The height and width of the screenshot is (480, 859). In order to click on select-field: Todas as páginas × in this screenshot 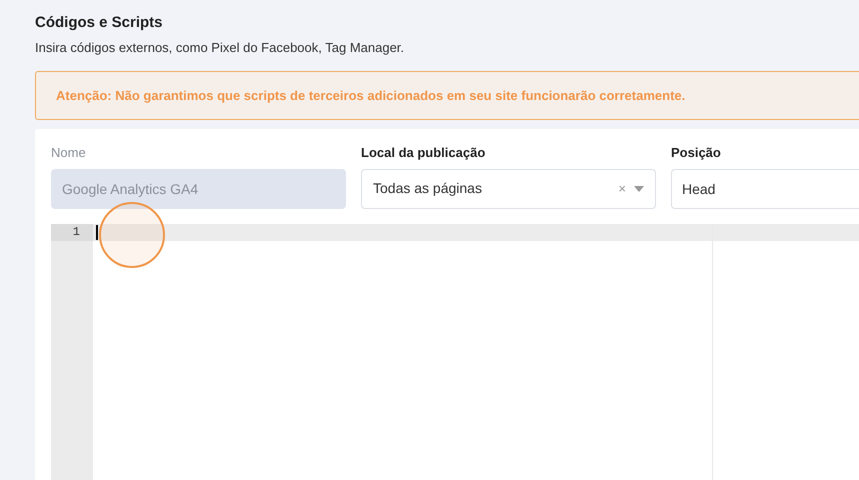, I will do `click(508, 188)`.